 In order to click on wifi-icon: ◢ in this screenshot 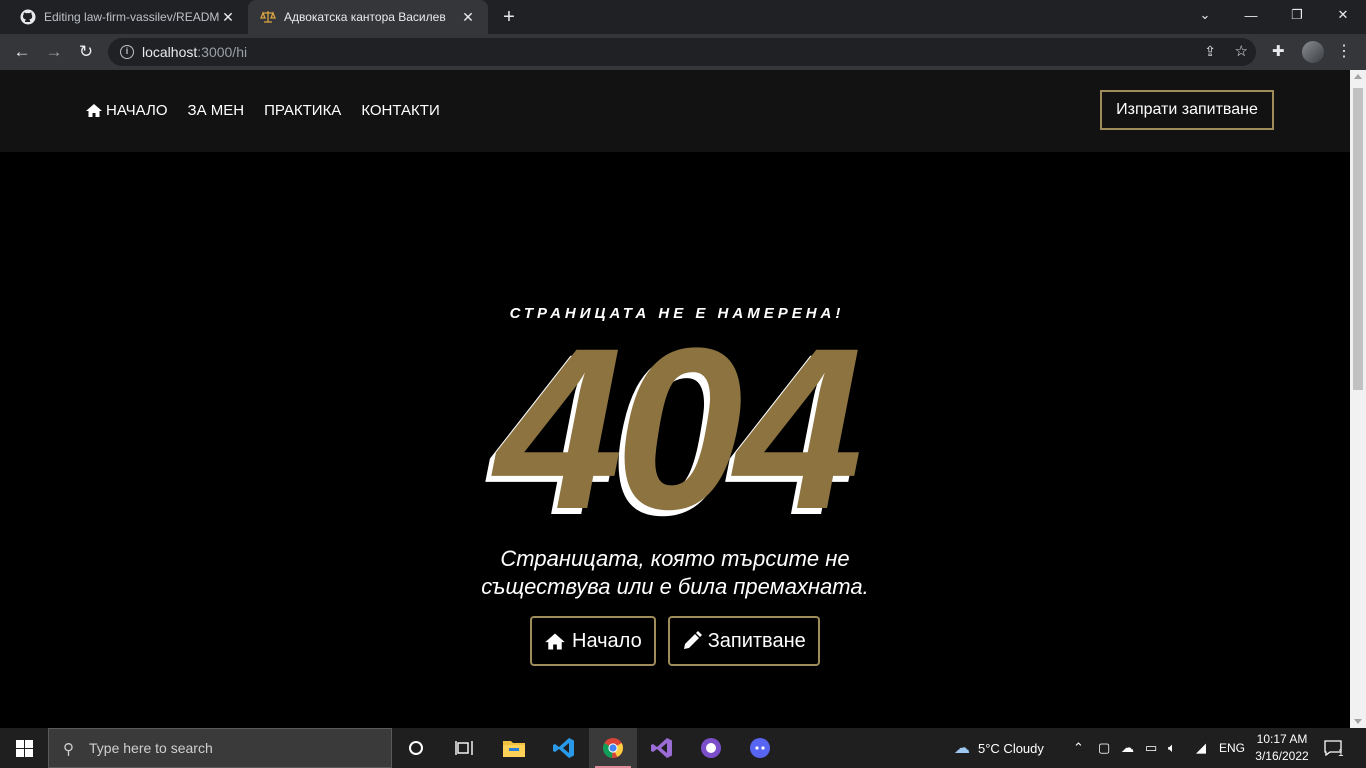, I will do `click(1201, 748)`.